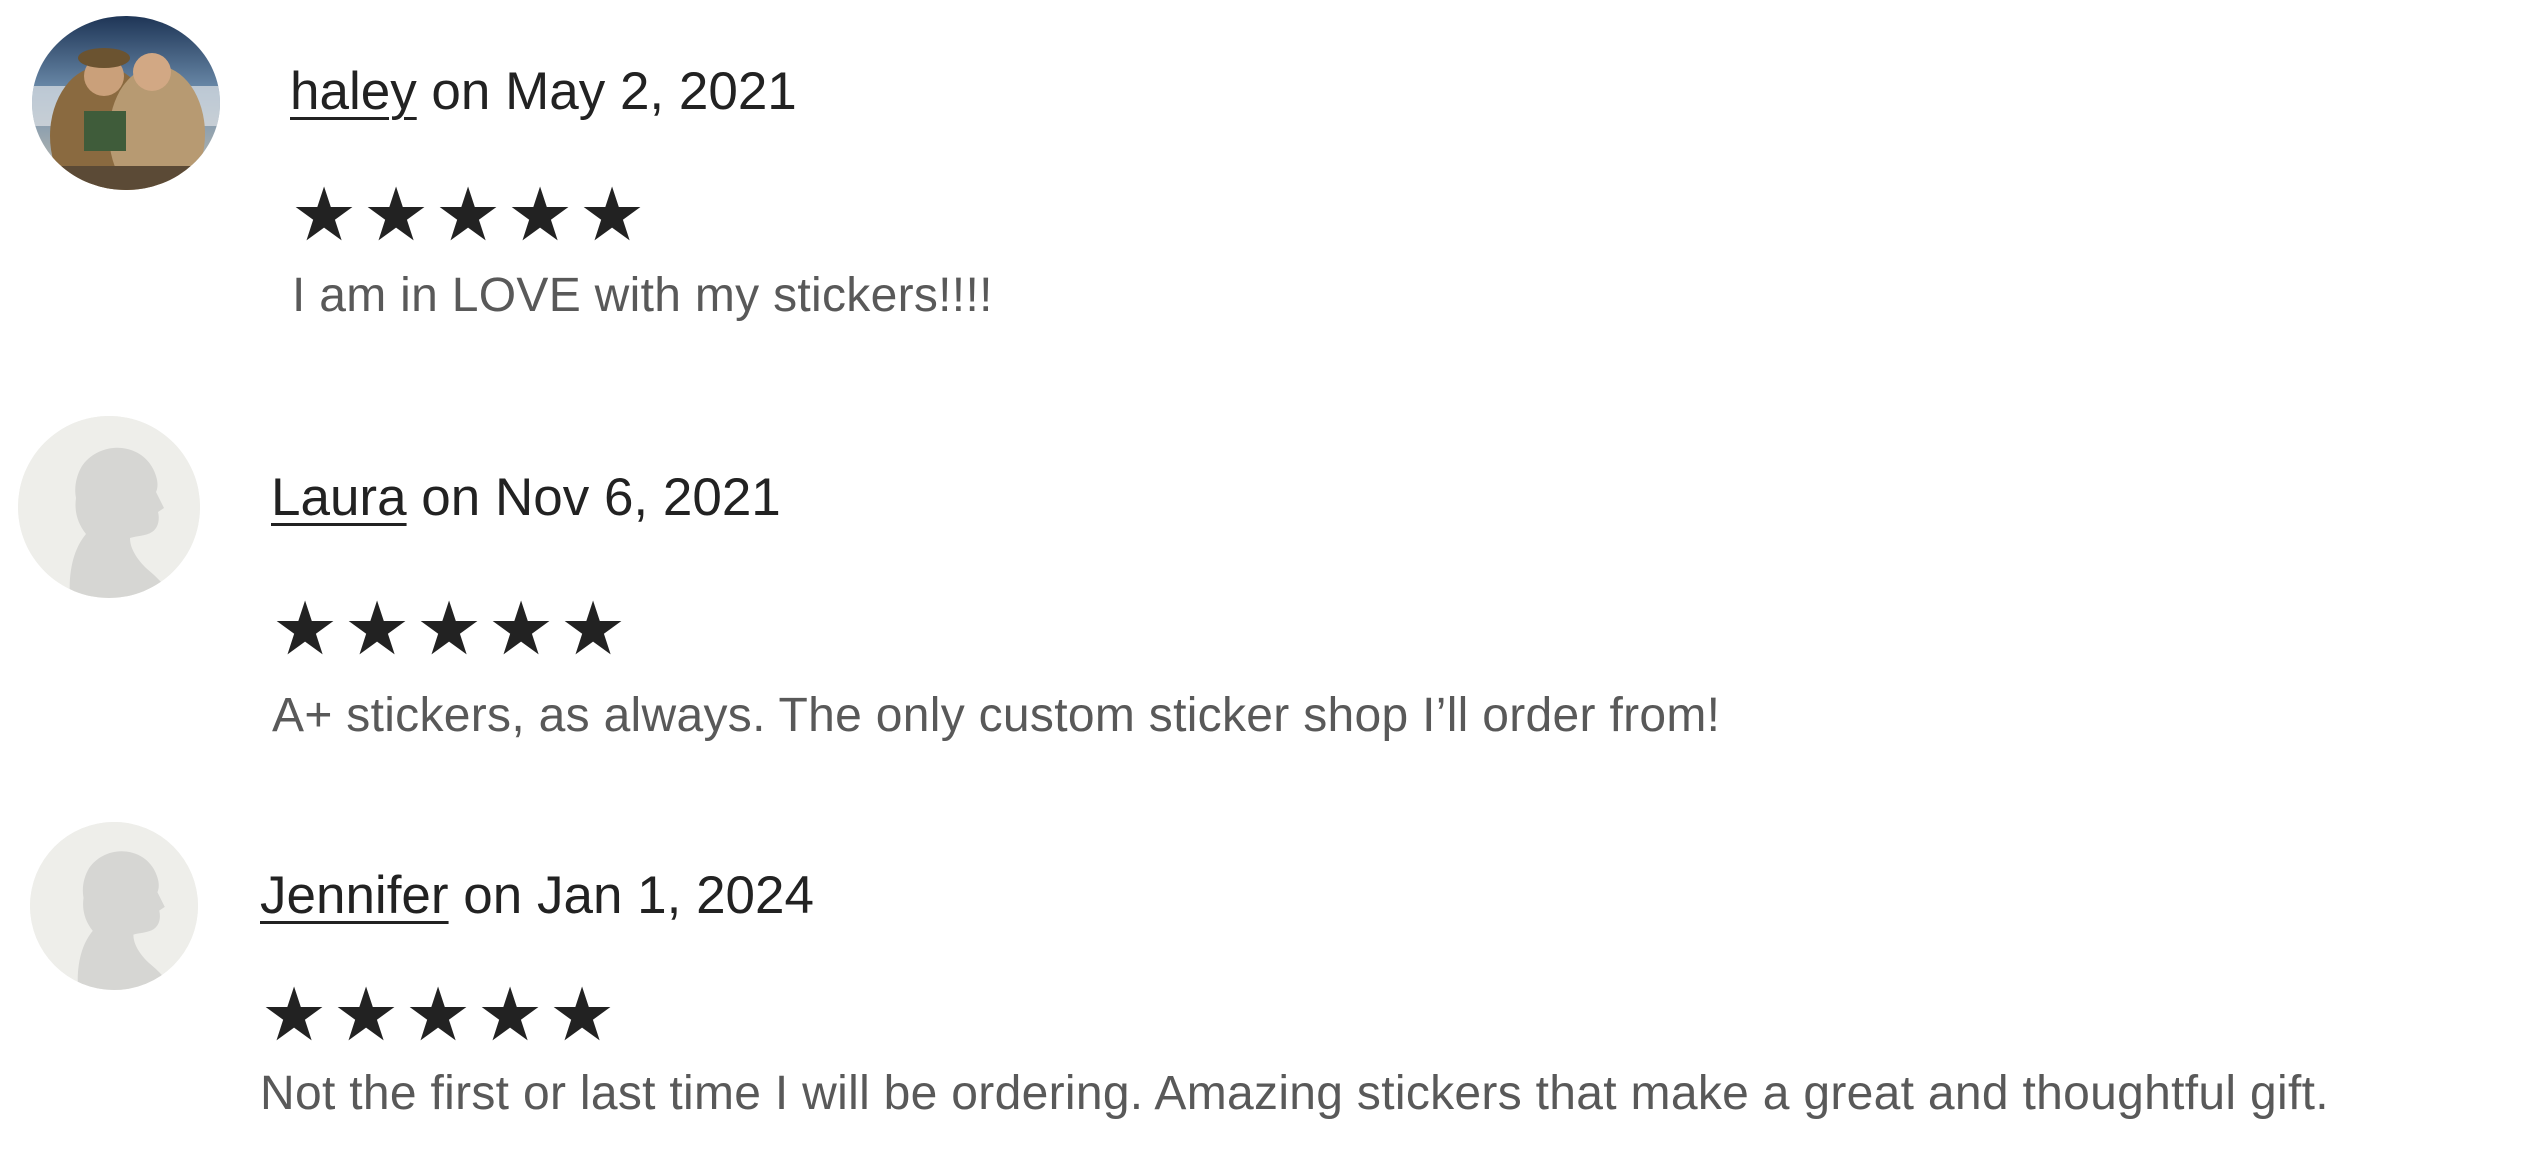  I want to click on review-date: on Jan 1, 2024, so click(631, 895).